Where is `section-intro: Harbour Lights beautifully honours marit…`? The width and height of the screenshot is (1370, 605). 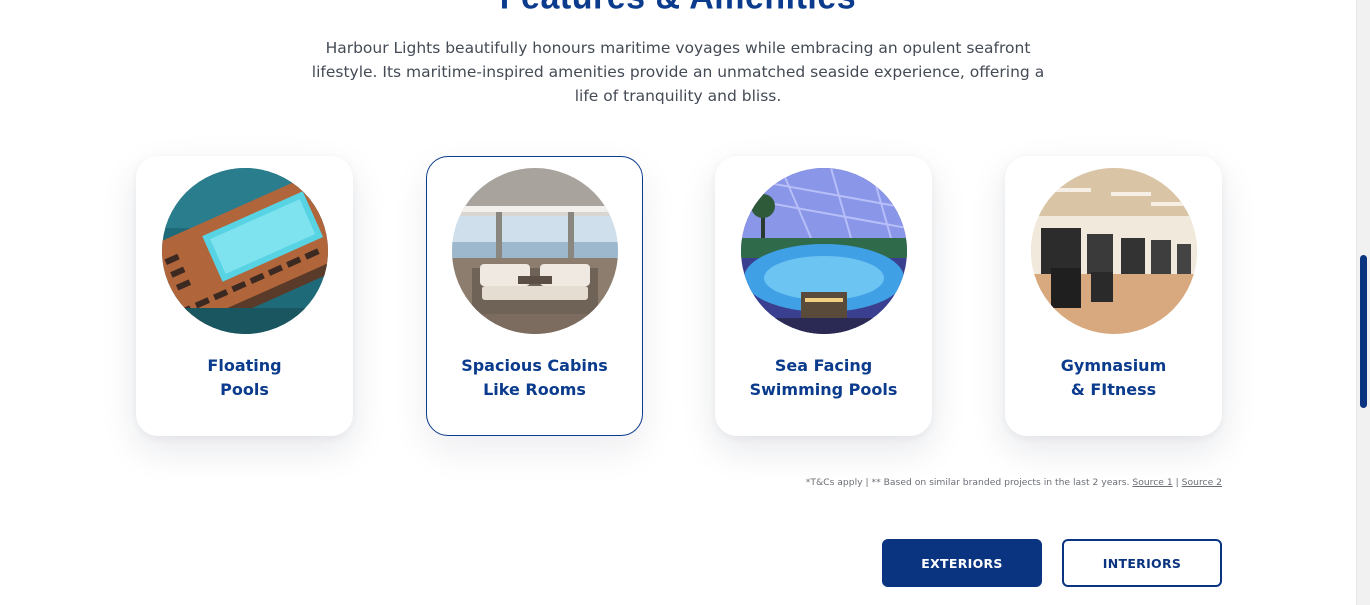 section-intro: Harbour Lights beautifully honours marit… is located at coordinates (678, 72).